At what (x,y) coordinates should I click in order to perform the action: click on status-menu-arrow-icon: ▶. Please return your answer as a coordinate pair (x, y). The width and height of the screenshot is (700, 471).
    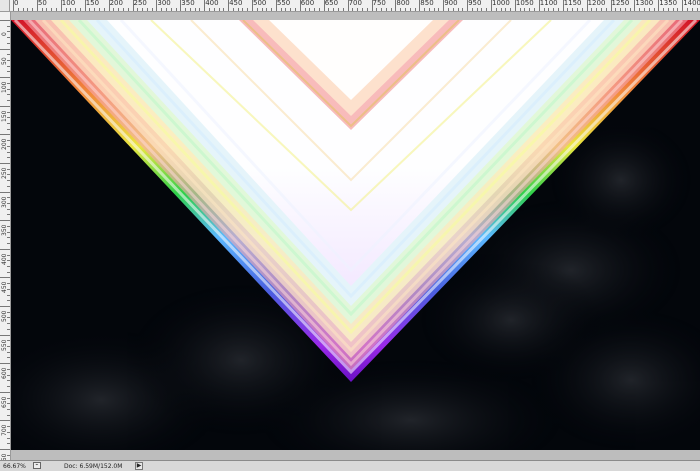
    Looking at the image, I should click on (139, 466).